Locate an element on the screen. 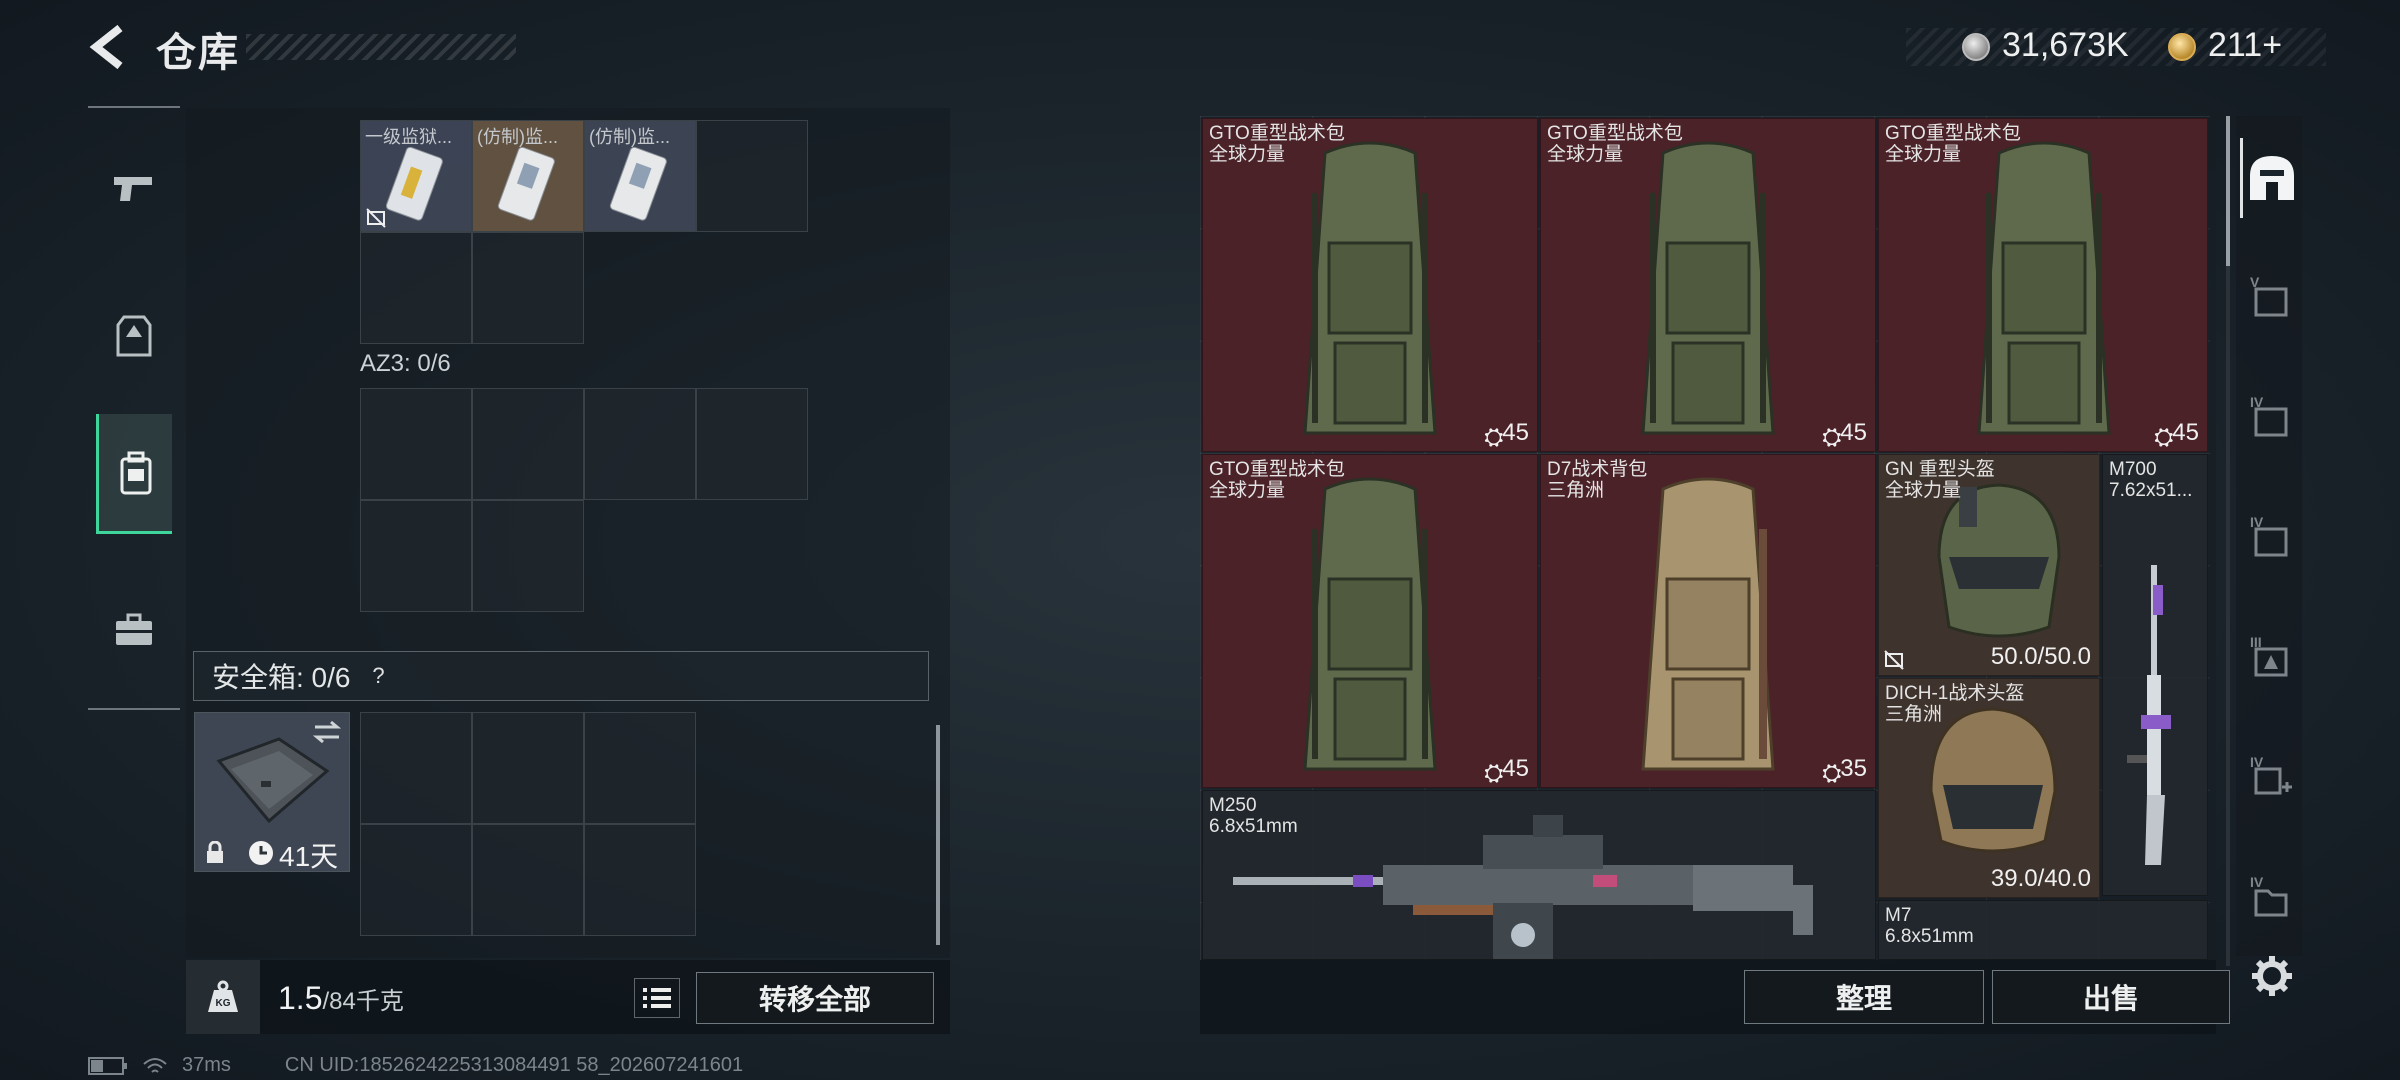 The width and height of the screenshot is (2400, 1080). stash-item-helmet: DICH-1战术头盔 三角洲 39.0/40.0 is located at coordinates (1989, 788).